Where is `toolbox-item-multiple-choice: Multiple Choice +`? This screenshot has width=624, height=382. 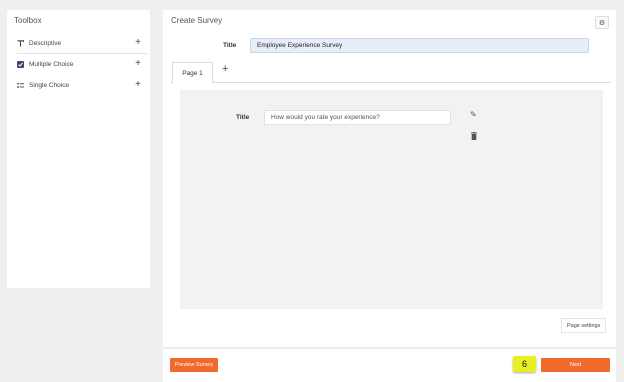
toolbox-item-multiple-choice: Multiple Choice + is located at coordinates (78, 64).